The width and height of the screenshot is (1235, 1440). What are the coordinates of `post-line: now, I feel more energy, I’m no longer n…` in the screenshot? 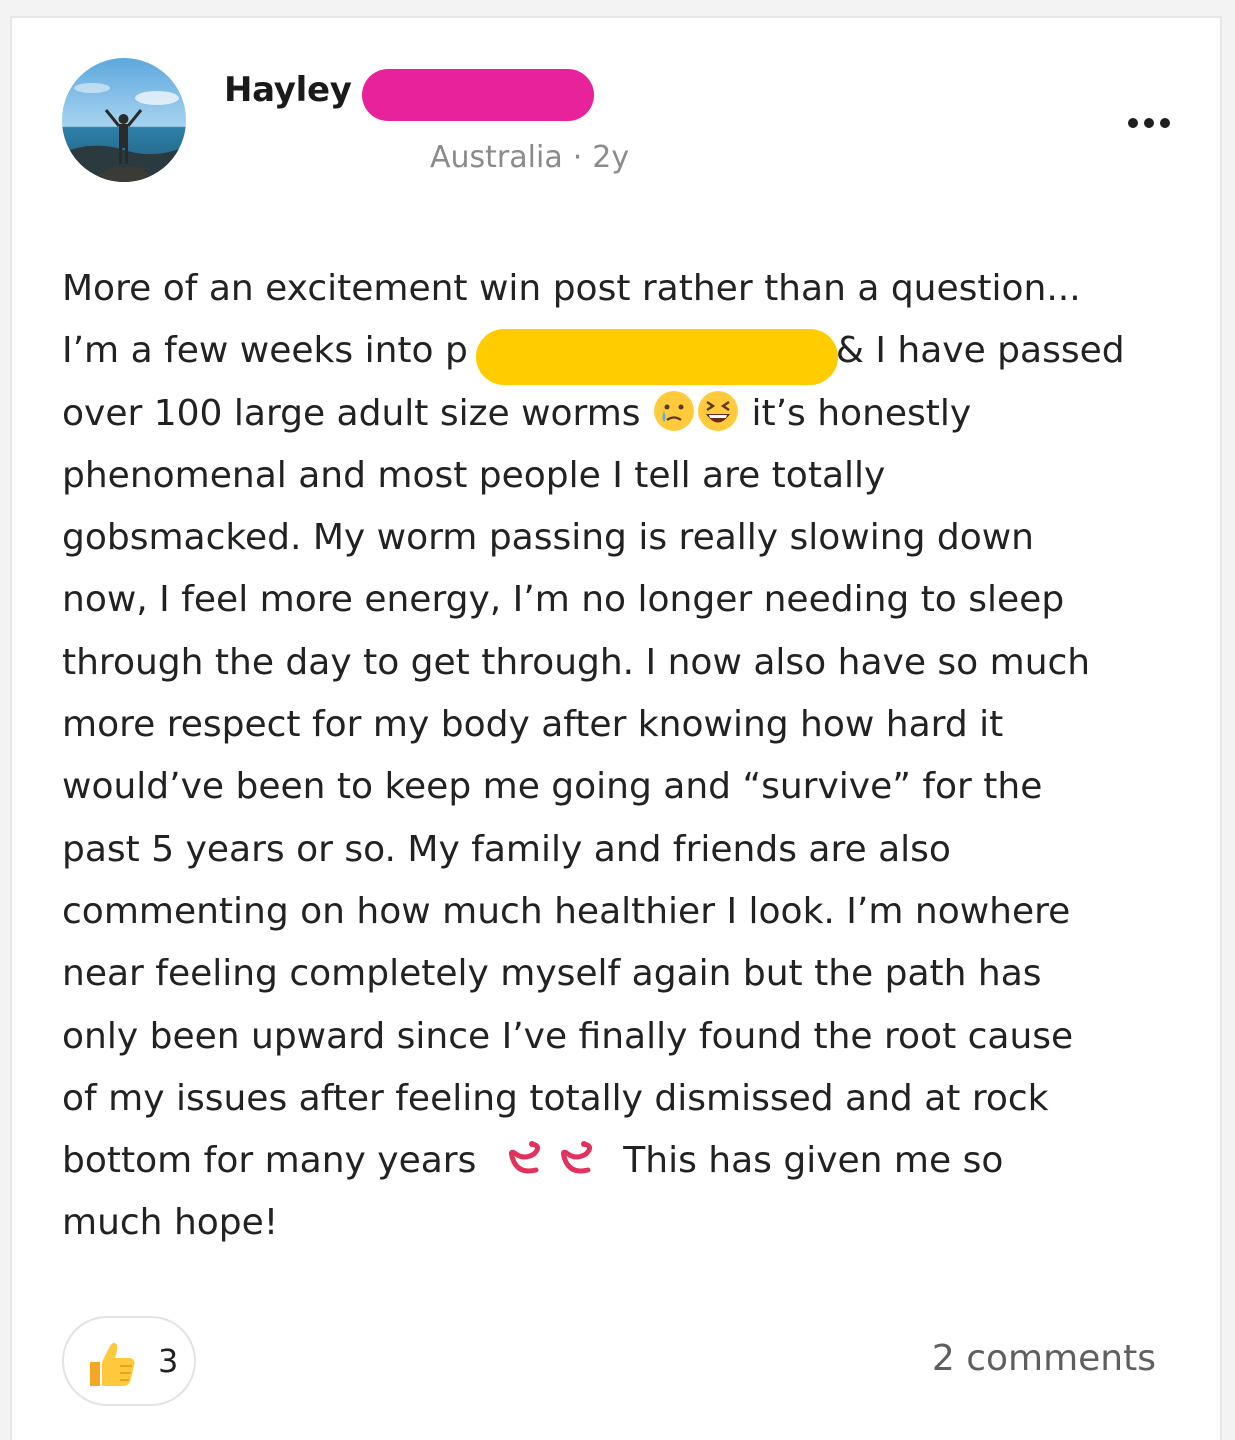 It's located at (563, 600).